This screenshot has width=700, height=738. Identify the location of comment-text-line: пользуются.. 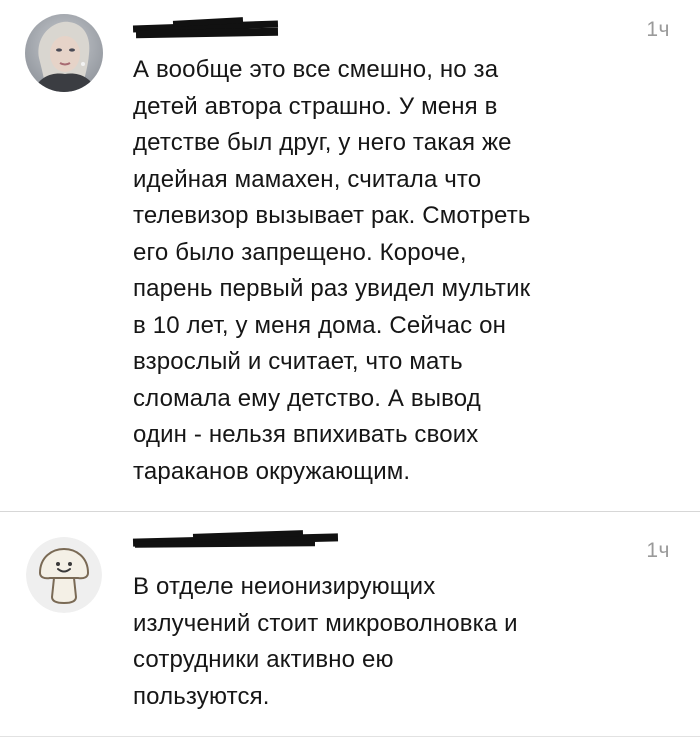
(201, 696).